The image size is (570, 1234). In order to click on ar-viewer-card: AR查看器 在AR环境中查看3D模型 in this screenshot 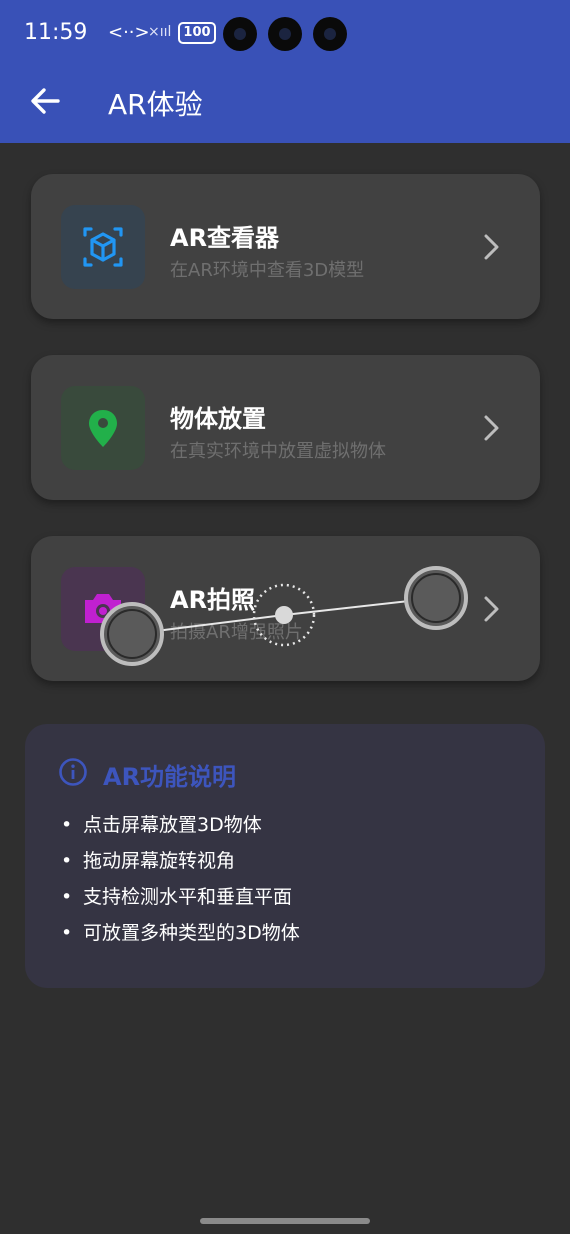, I will do `click(285, 246)`.